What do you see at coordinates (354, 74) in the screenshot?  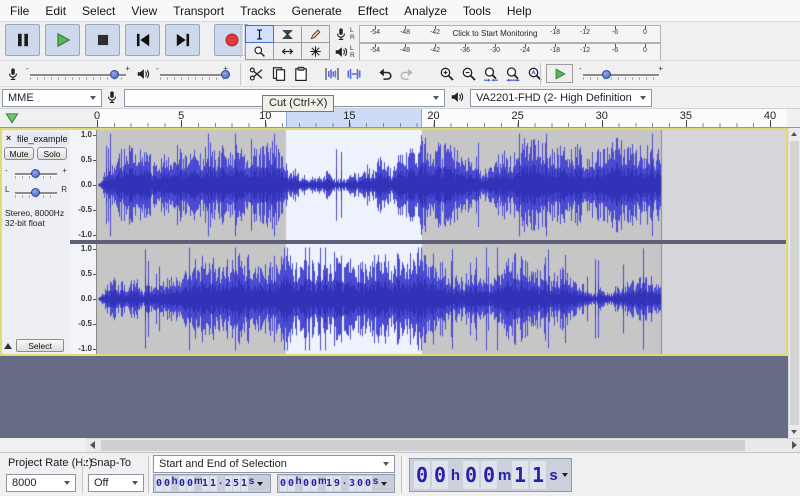 I see `silence-audio-button` at bounding box center [354, 74].